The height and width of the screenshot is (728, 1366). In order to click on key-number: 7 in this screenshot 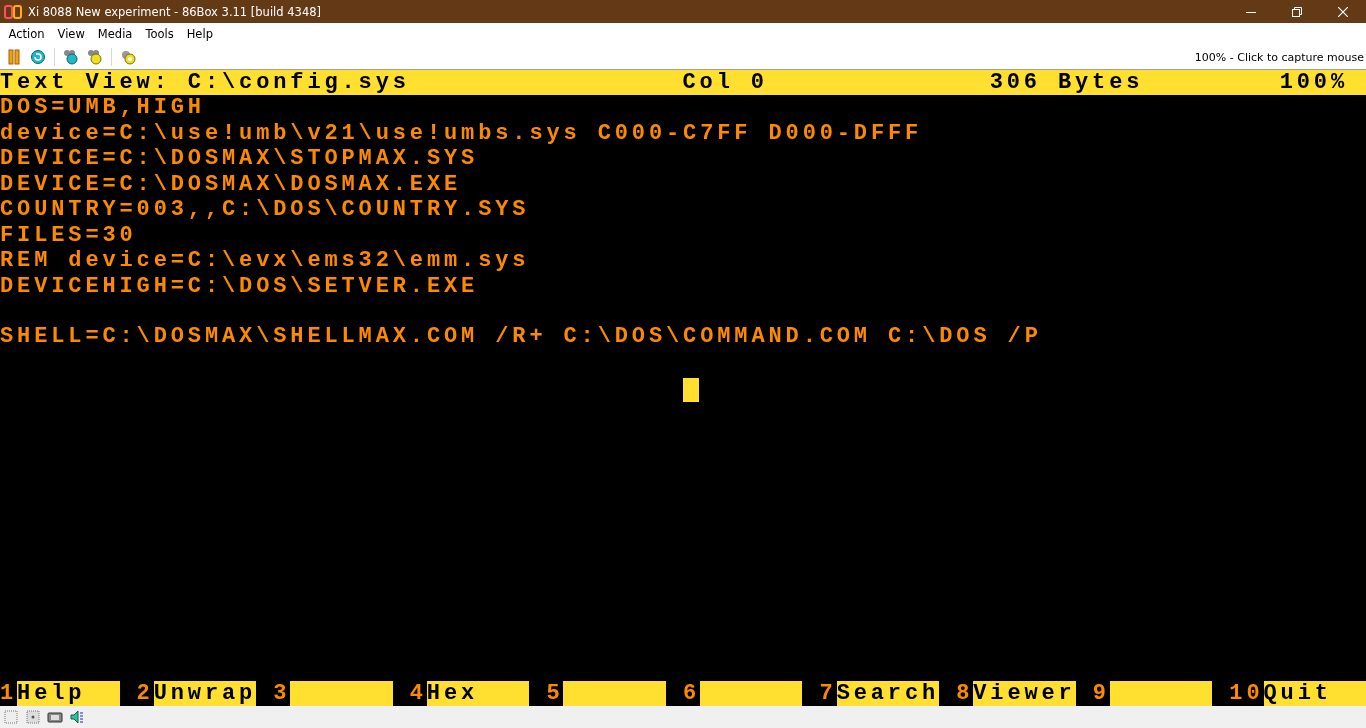, I will do `click(828, 693)`.